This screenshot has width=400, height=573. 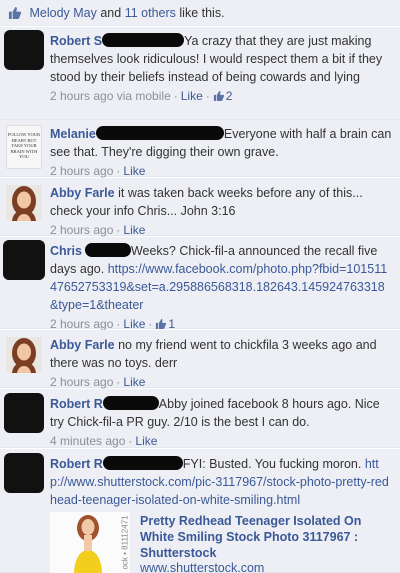 I want to click on comment-like-count: 1, so click(x=165, y=324).